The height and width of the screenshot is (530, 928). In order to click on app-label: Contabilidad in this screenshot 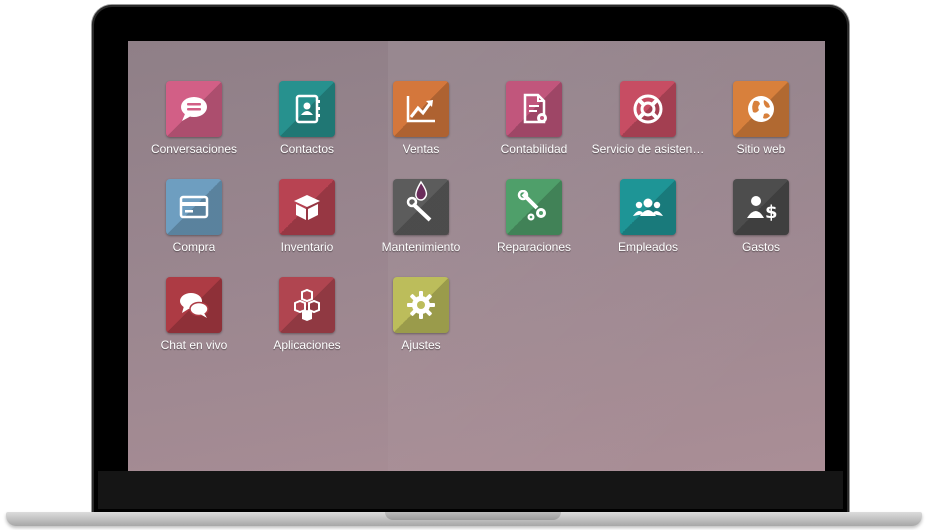, I will do `click(534, 149)`.